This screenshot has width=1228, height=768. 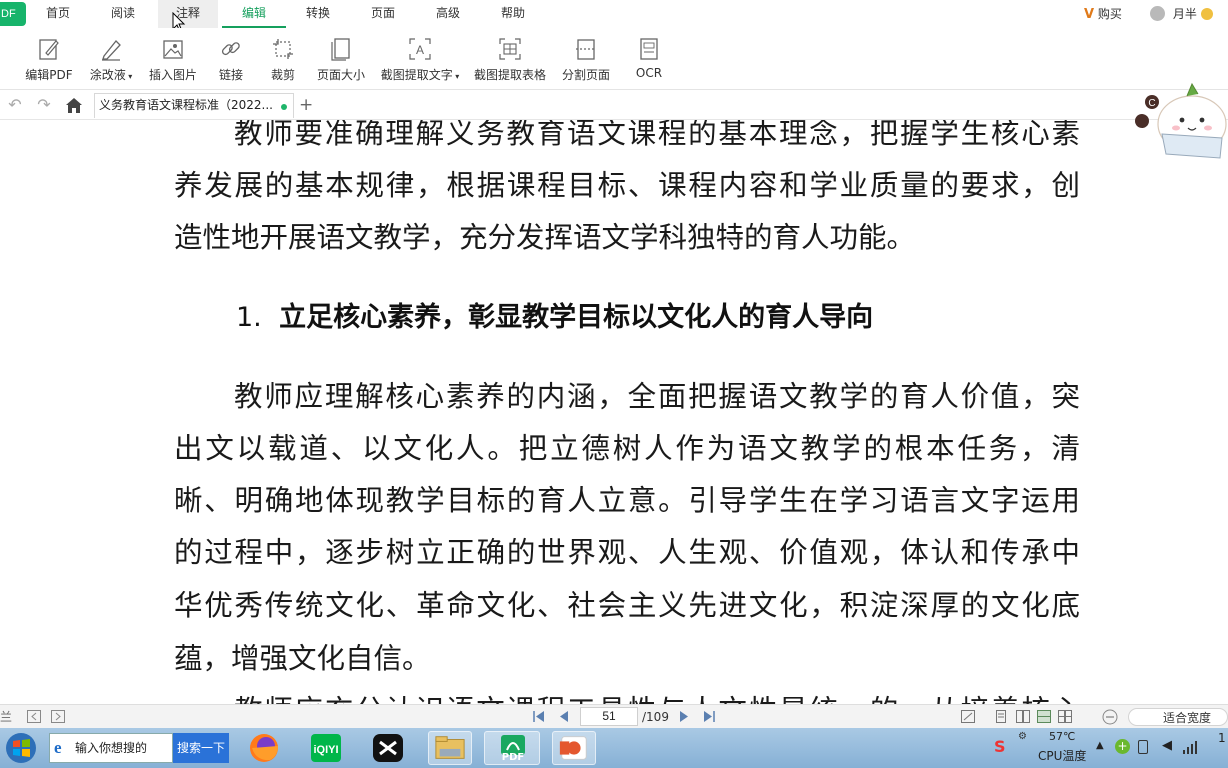 I want to click on mascot-sticker-icon: C, so click(x=1180, y=117).